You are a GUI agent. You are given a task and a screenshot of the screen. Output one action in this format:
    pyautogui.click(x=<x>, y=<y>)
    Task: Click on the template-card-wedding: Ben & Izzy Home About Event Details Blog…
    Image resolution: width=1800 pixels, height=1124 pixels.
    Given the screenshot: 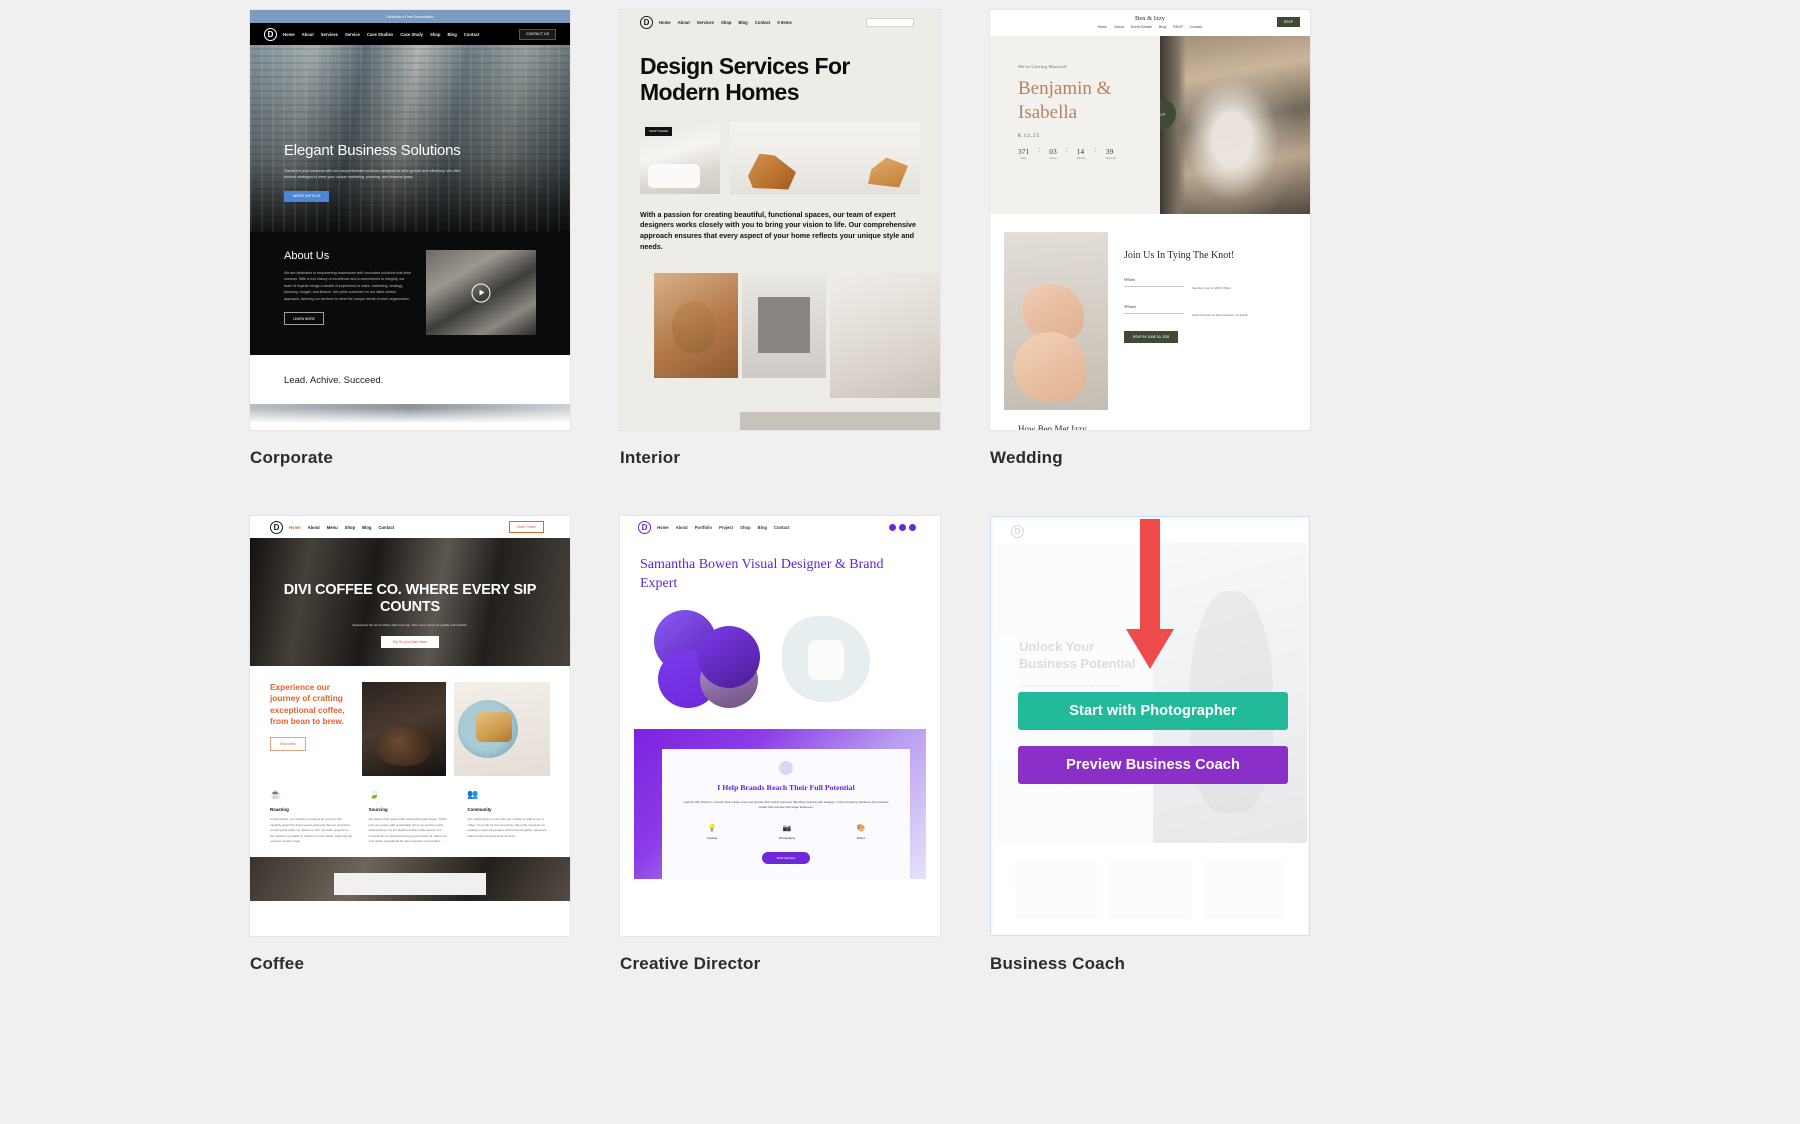 What is the action you would take?
    pyautogui.click(x=1150, y=239)
    